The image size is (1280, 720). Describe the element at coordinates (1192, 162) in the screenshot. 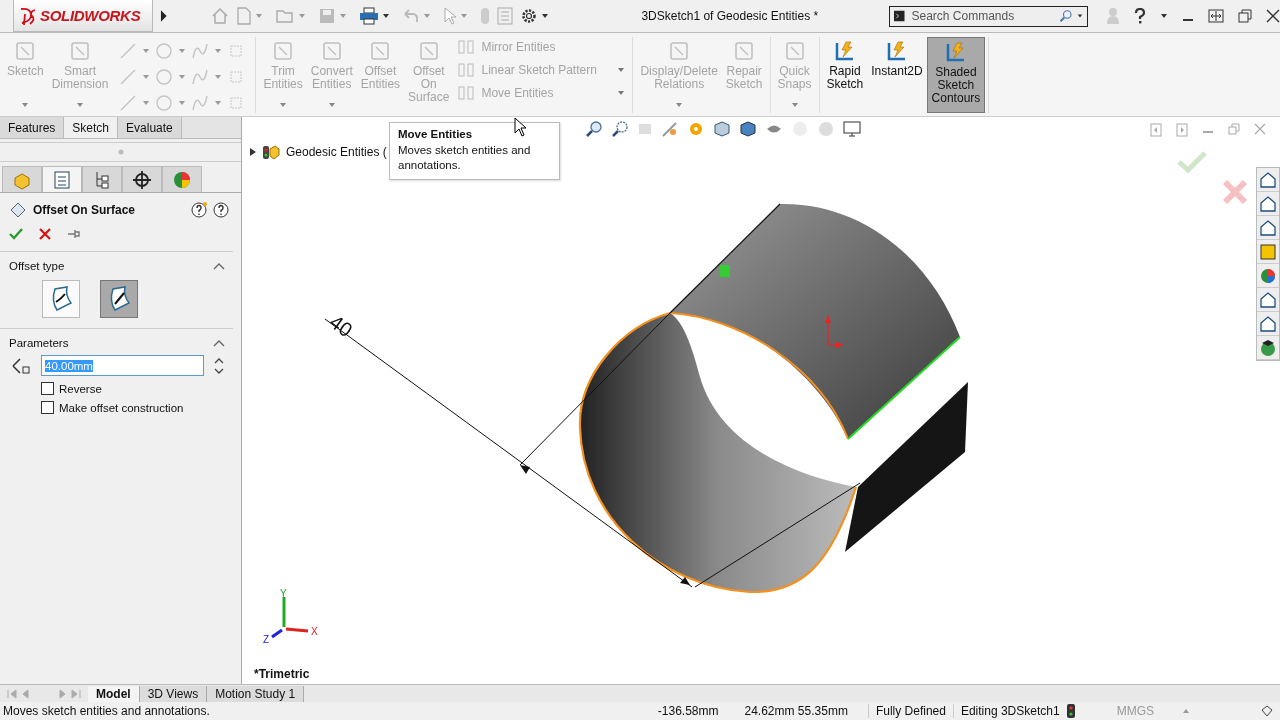

I see `confirm-check-icon` at that location.